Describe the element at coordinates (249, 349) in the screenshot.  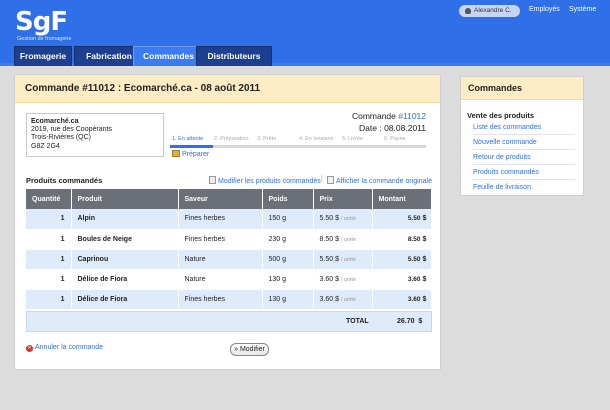
I see `modify-button: » Modifier` at that location.